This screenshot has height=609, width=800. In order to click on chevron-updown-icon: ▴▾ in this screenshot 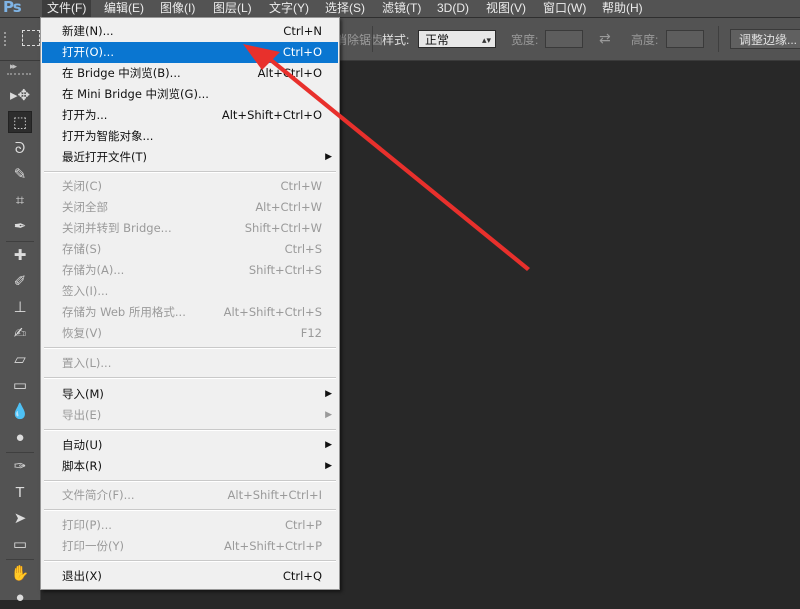, I will do `click(486, 40)`.